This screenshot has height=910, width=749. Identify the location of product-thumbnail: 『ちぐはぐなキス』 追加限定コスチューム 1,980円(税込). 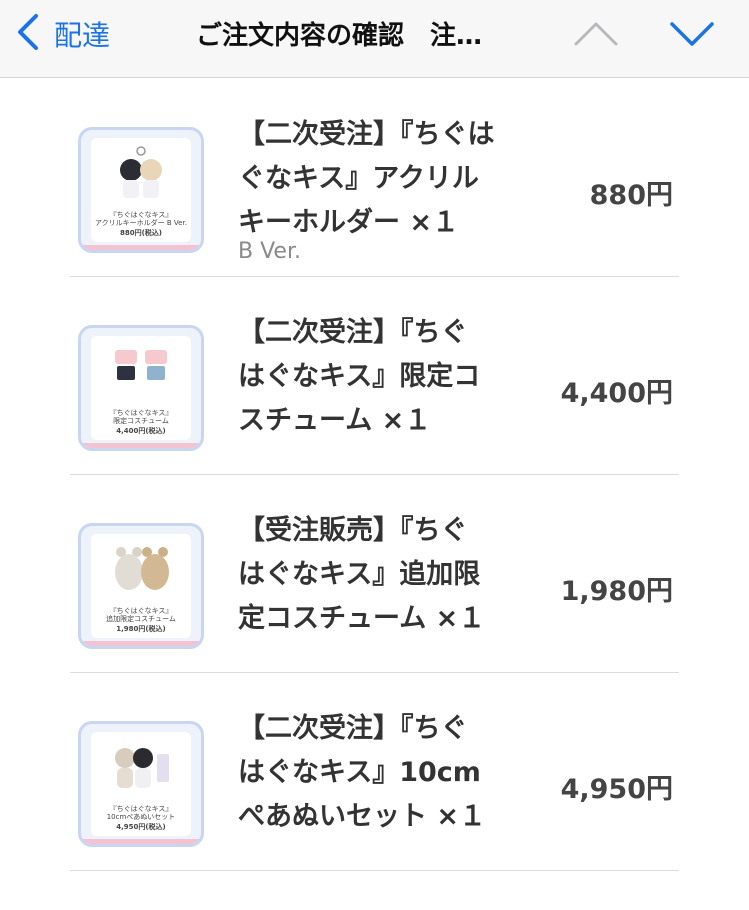
(141, 586).